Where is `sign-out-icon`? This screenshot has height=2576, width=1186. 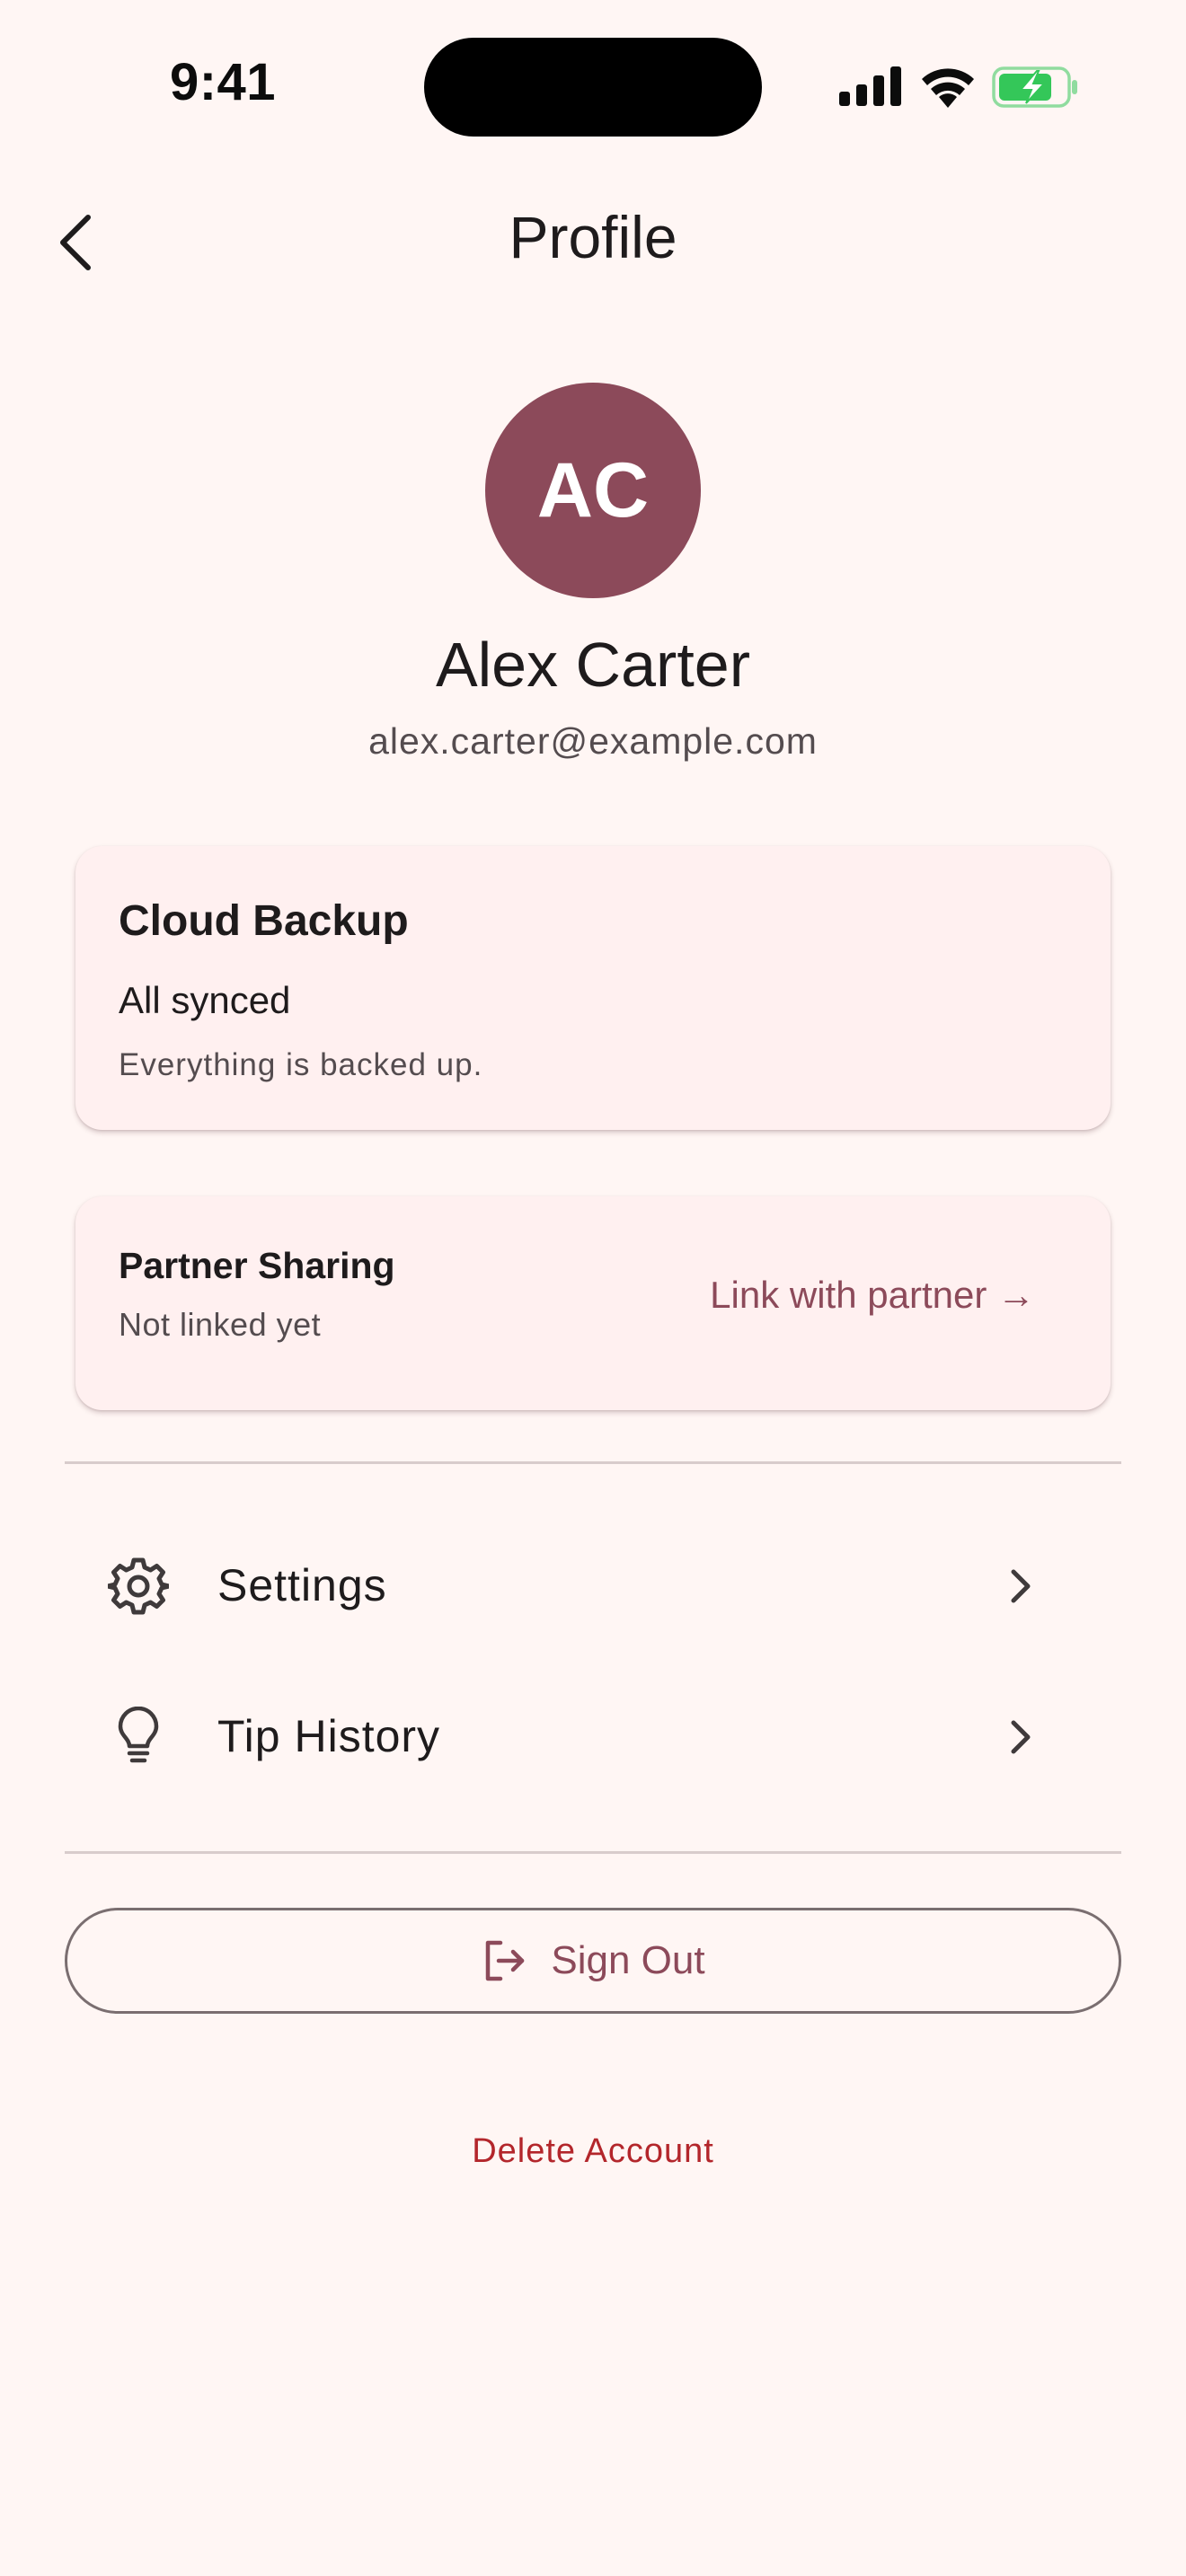 sign-out-icon is located at coordinates (505, 1960).